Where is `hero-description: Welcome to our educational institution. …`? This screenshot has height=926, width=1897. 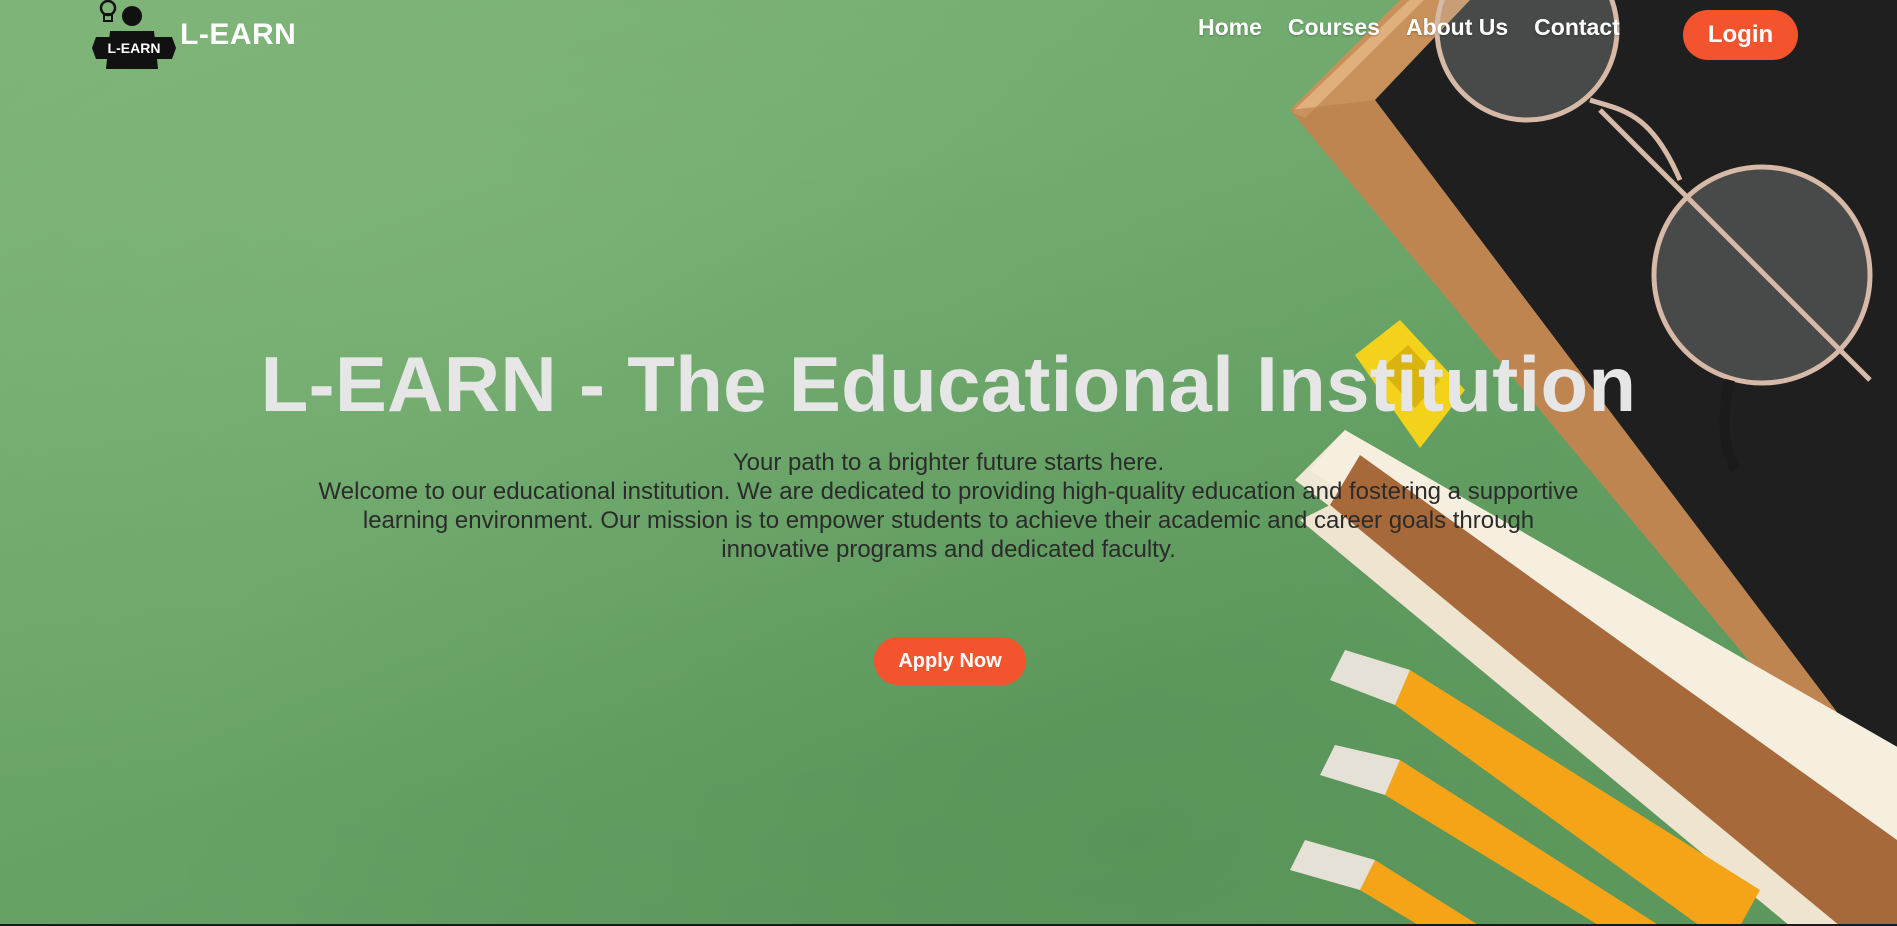
hero-description: Welcome to our educational institution. … is located at coordinates (948, 520).